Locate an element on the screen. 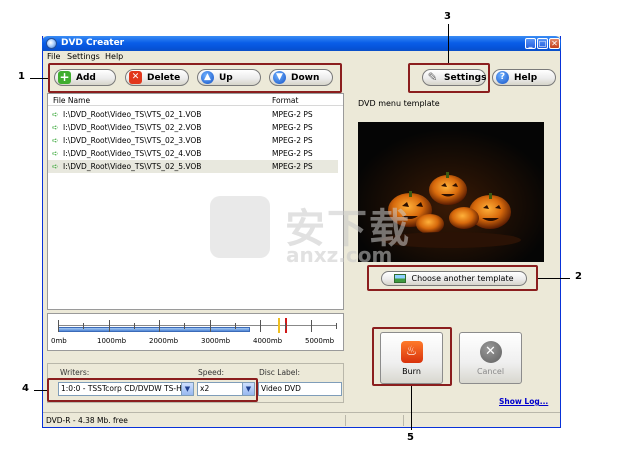  gauge-label: 4000mb is located at coordinates (268, 341).